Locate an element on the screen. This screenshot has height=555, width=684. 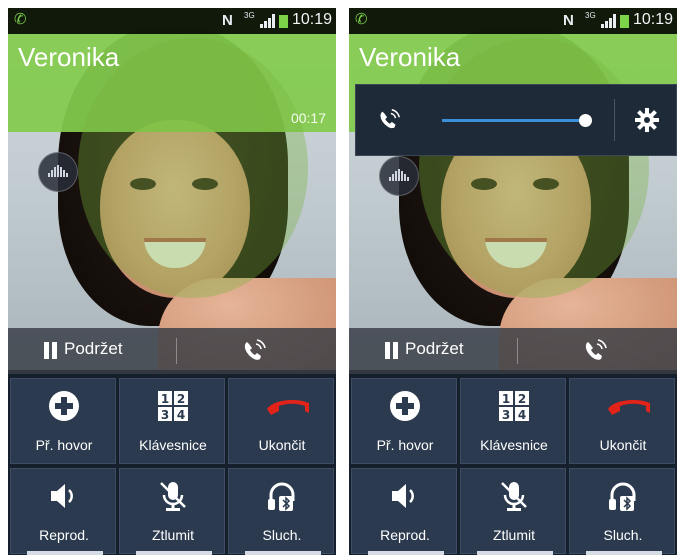
gear-icon is located at coordinates (647, 120).